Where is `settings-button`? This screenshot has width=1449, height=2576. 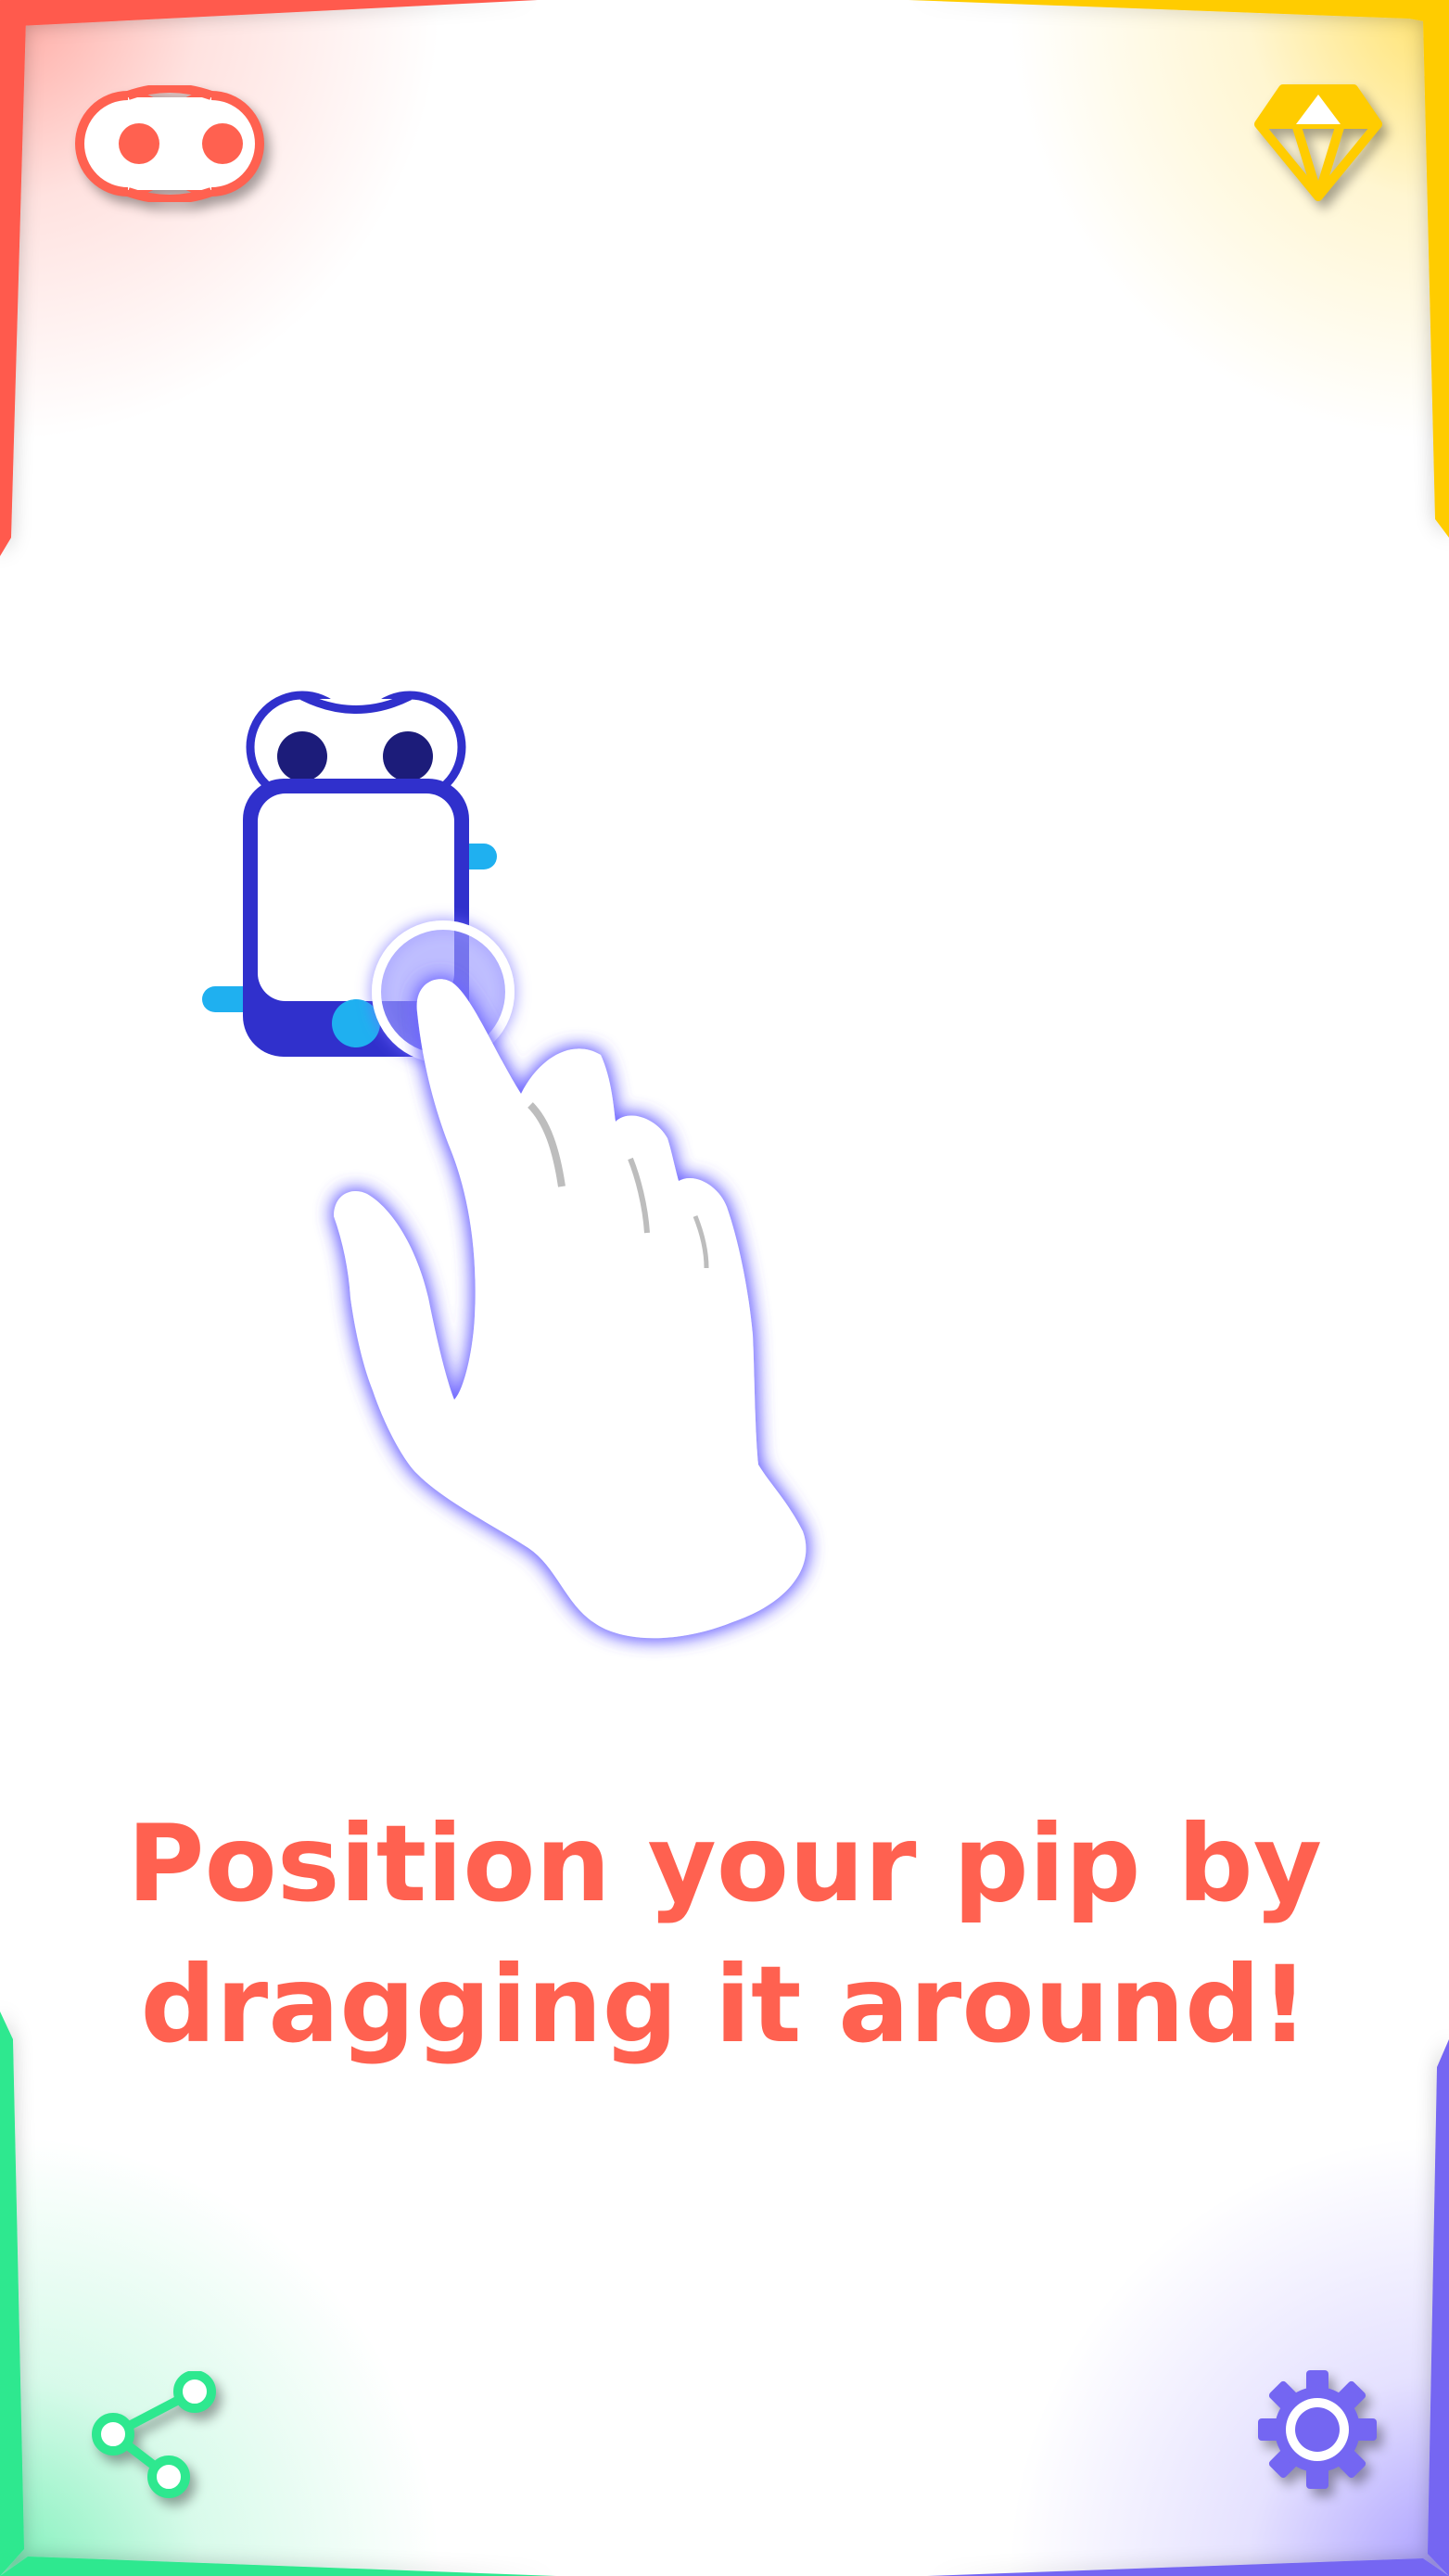 settings-button is located at coordinates (1317, 2430).